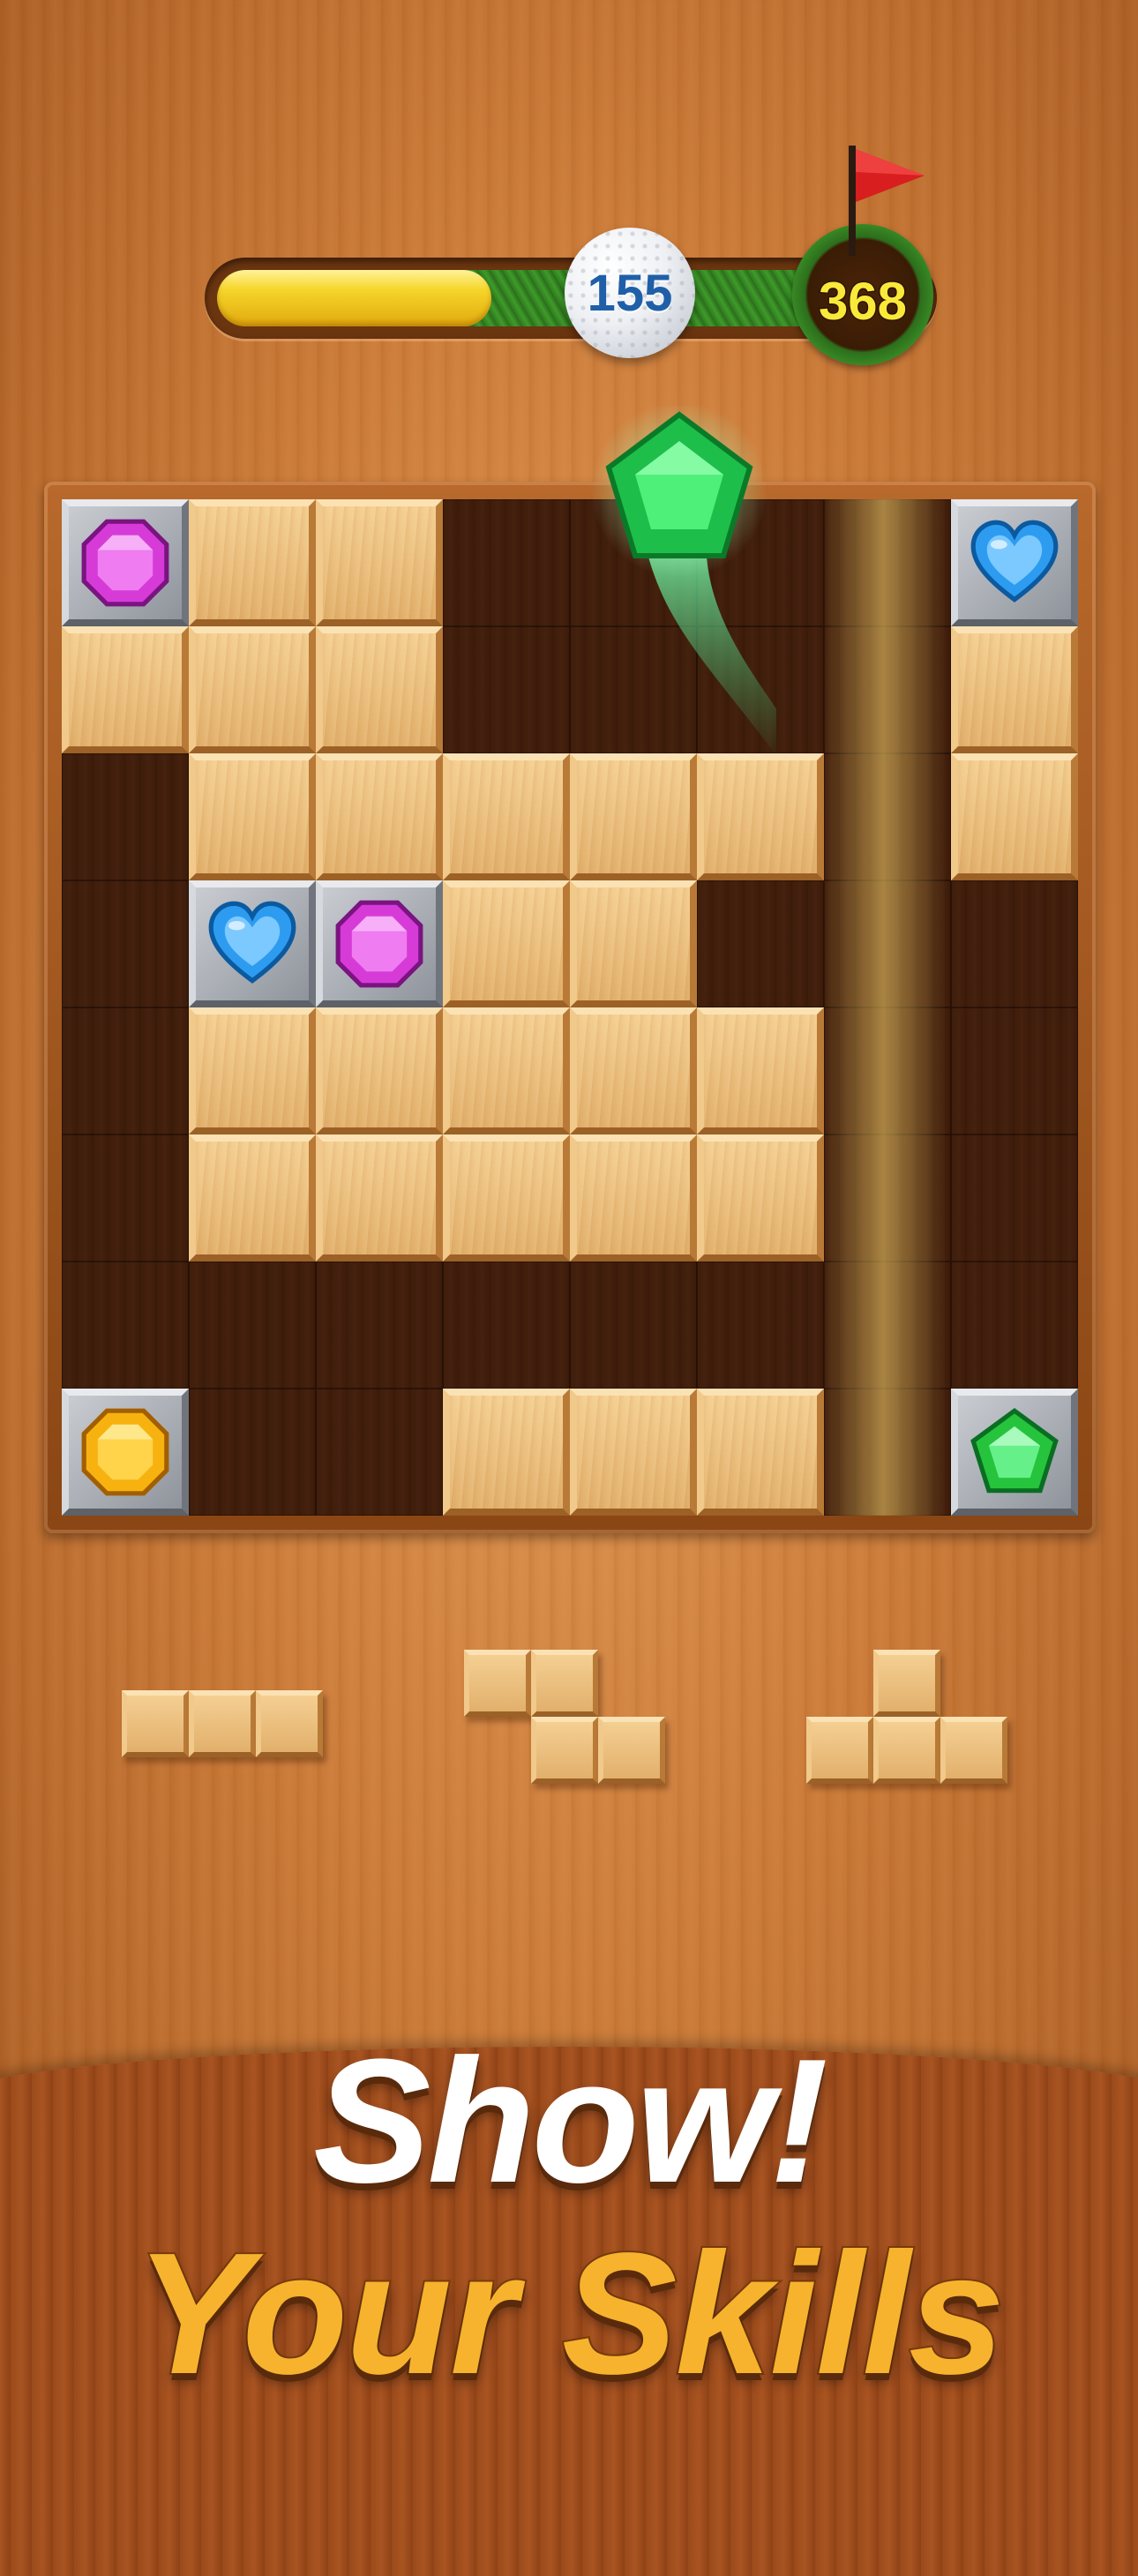 The image size is (1138, 2576). I want to click on yellow-octagon-gem-icon, so click(125, 1452).